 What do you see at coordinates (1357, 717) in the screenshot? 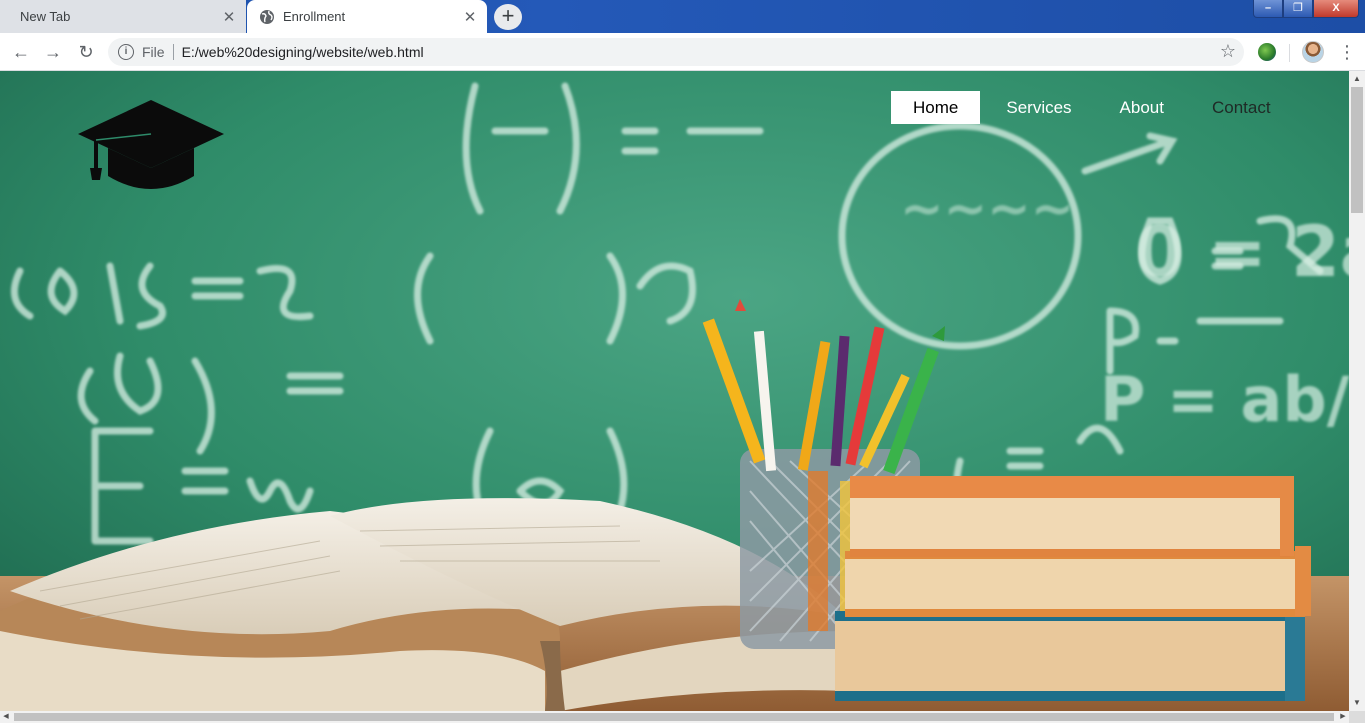
I see `scrollbar-corner` at bounding box center [1357, 717].